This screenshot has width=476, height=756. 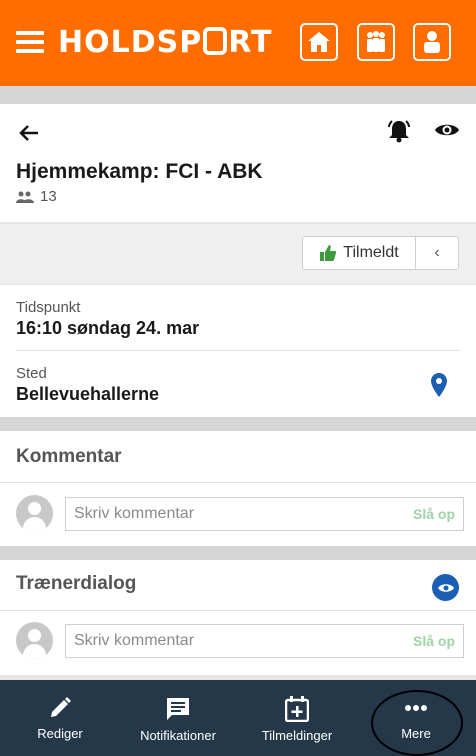 I want to click on trainer-dialog-heading: Trænerdialog, so click(x=76, y=583).